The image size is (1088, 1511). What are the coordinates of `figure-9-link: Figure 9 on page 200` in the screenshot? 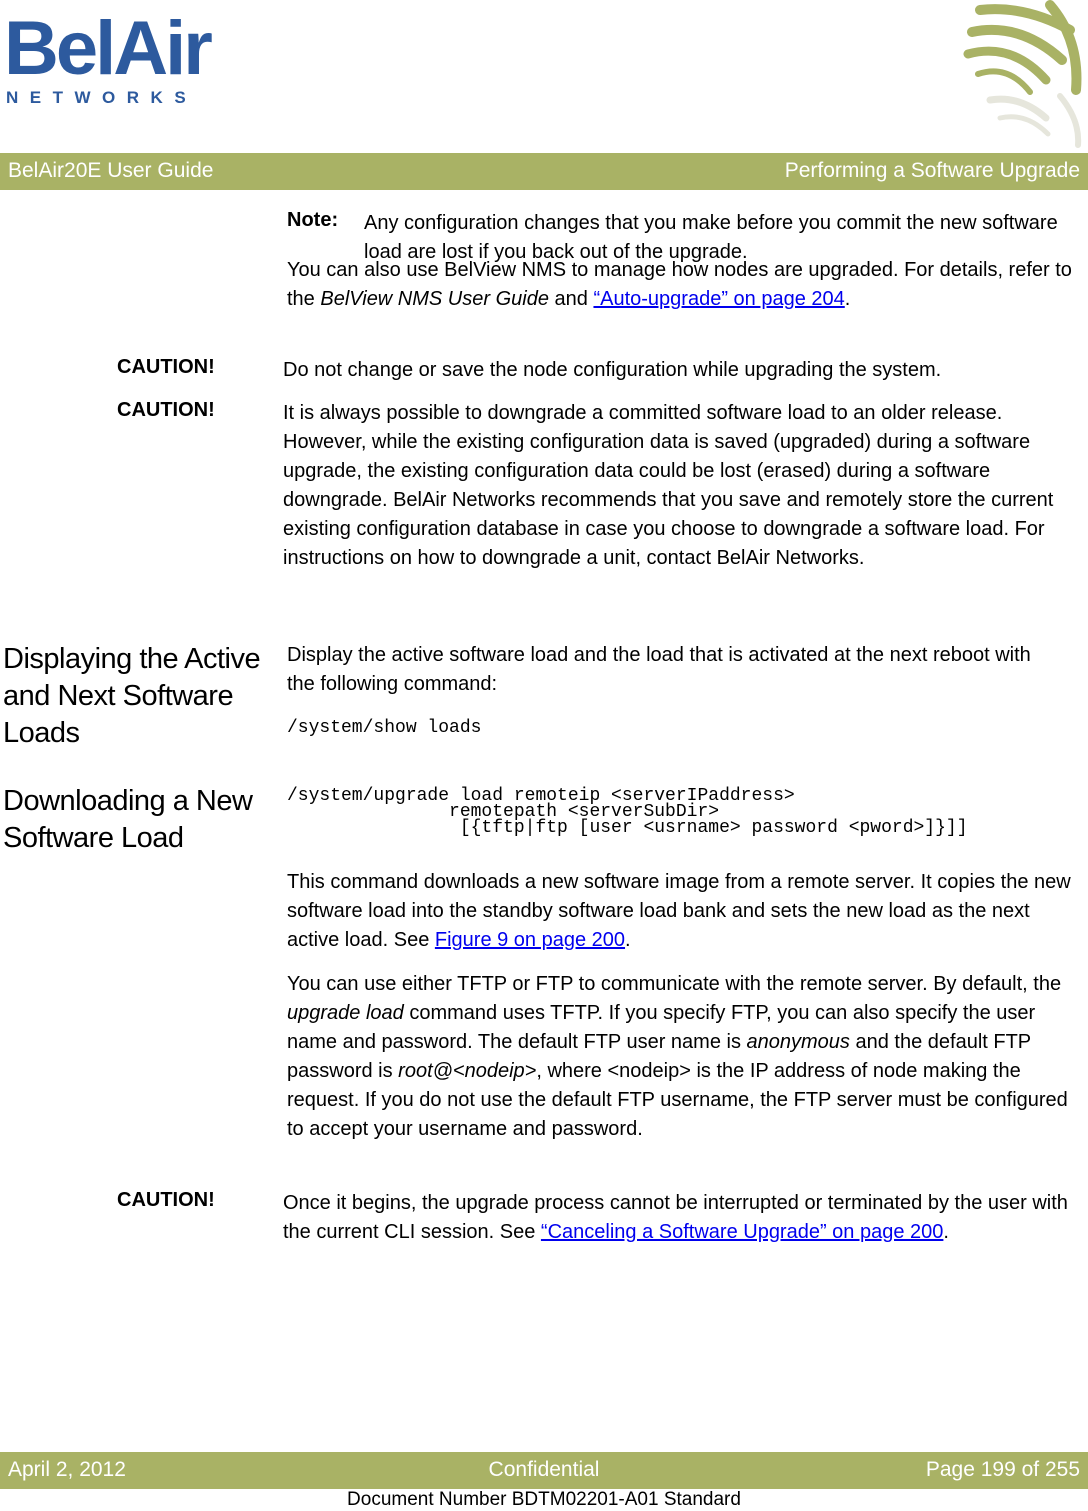 It's located at (530, 940).